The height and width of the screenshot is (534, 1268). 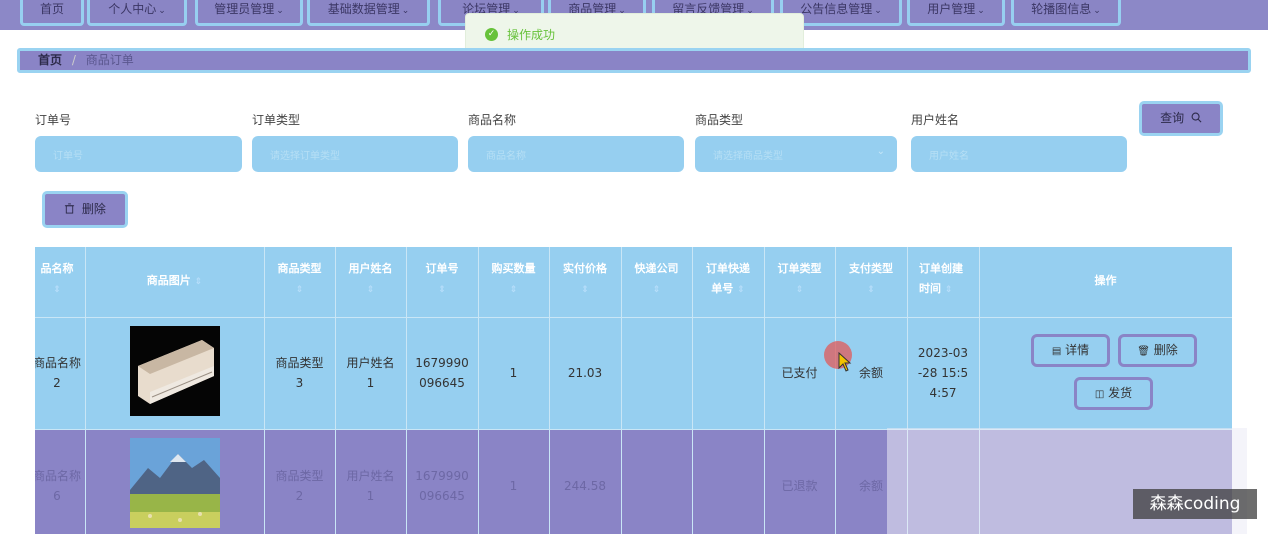 I want to click on header-created-time: 订单创建时间 ⇕, so click(x=943, y=279).